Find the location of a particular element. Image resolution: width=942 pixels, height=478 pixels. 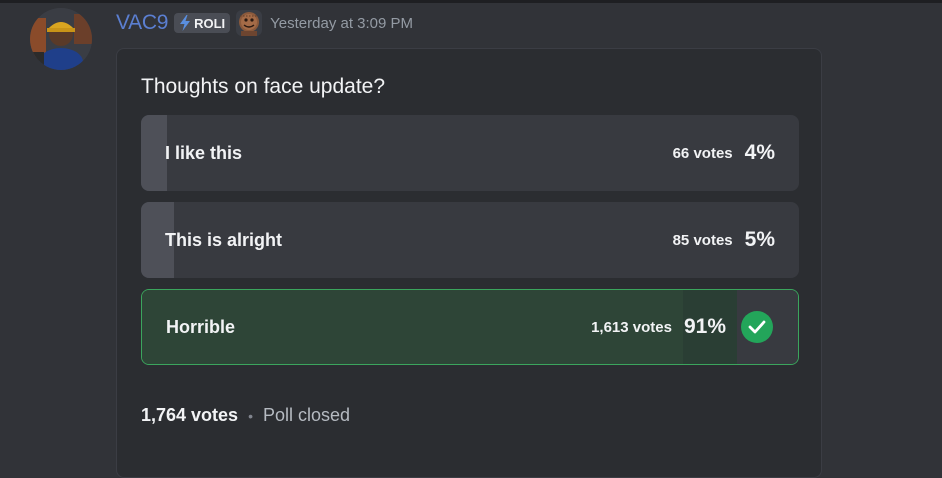

message-header: VAC9 ROLI Yesterday at 3:09 PM is located at coordinates (264, 23).